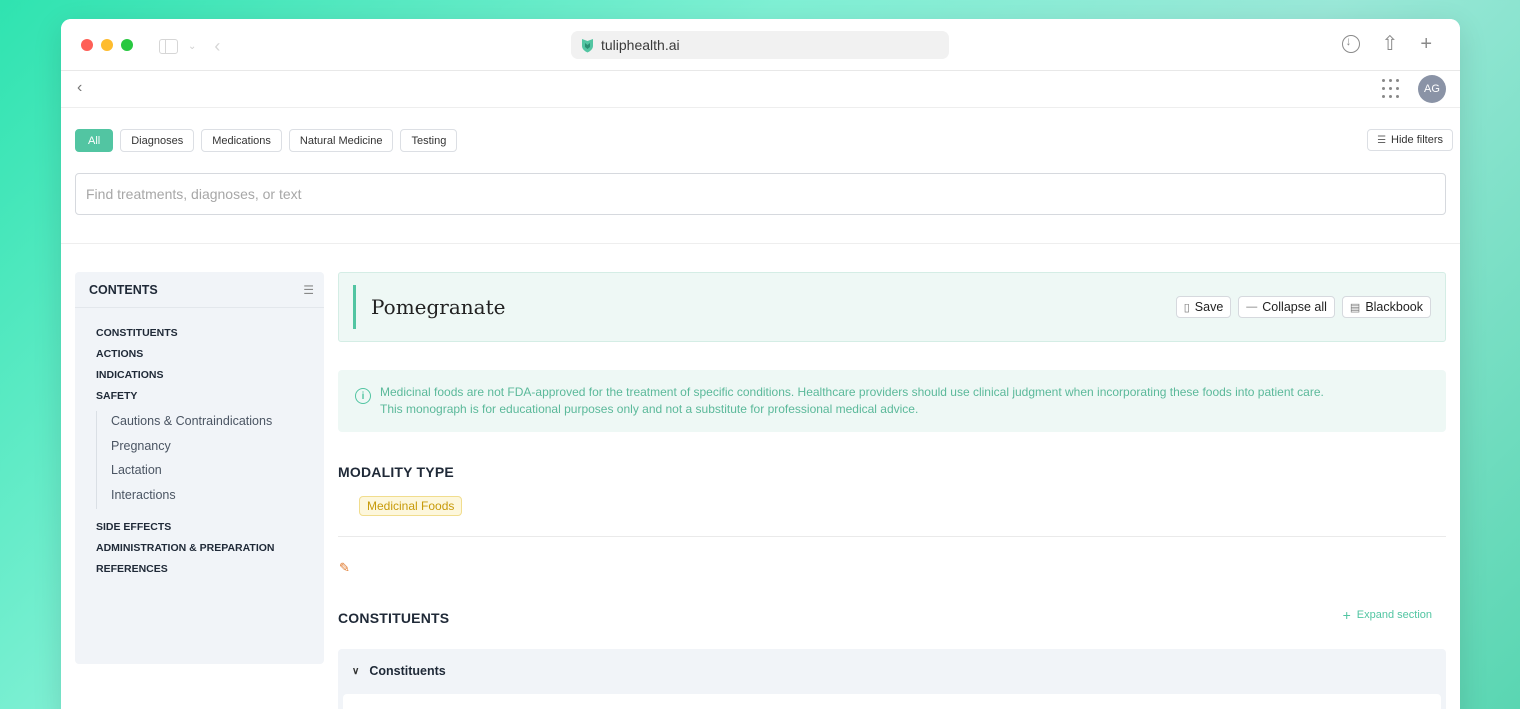  I want to click on window-controls, so click(107, 45).